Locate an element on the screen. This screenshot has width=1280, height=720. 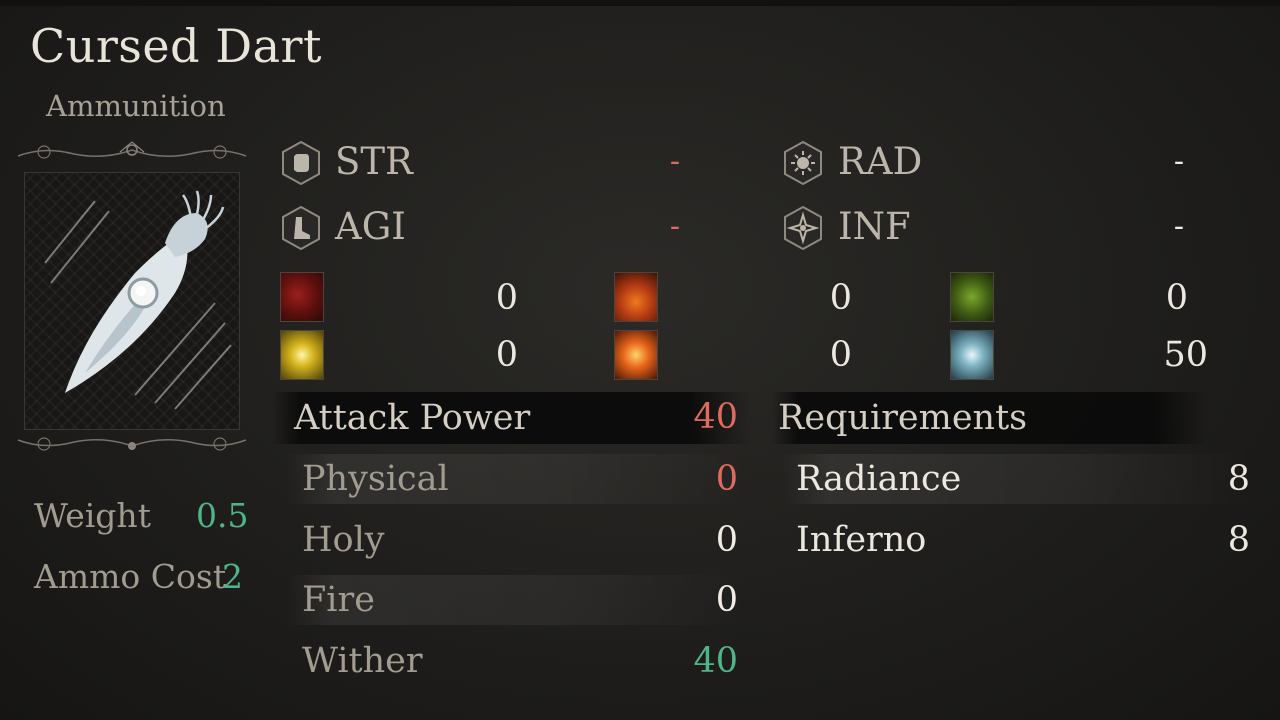
radiance-sun-icon is located at coordinates (803, 163).